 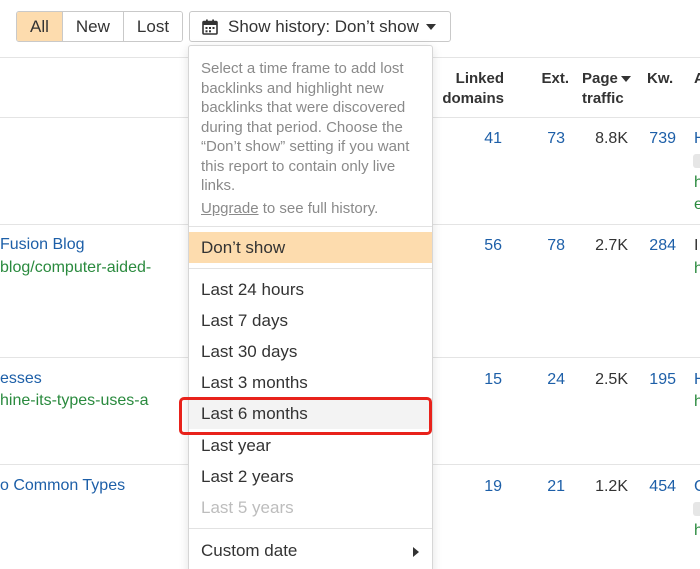 I want to click on row3-edge-url: h, so click(x=697, y=402).